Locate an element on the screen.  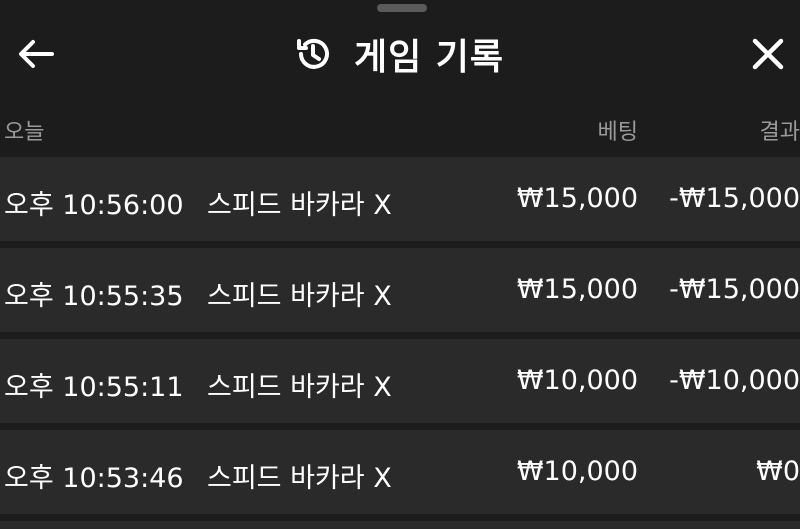
row-result-amount: ₩0 is located at coordinates (778, 471).